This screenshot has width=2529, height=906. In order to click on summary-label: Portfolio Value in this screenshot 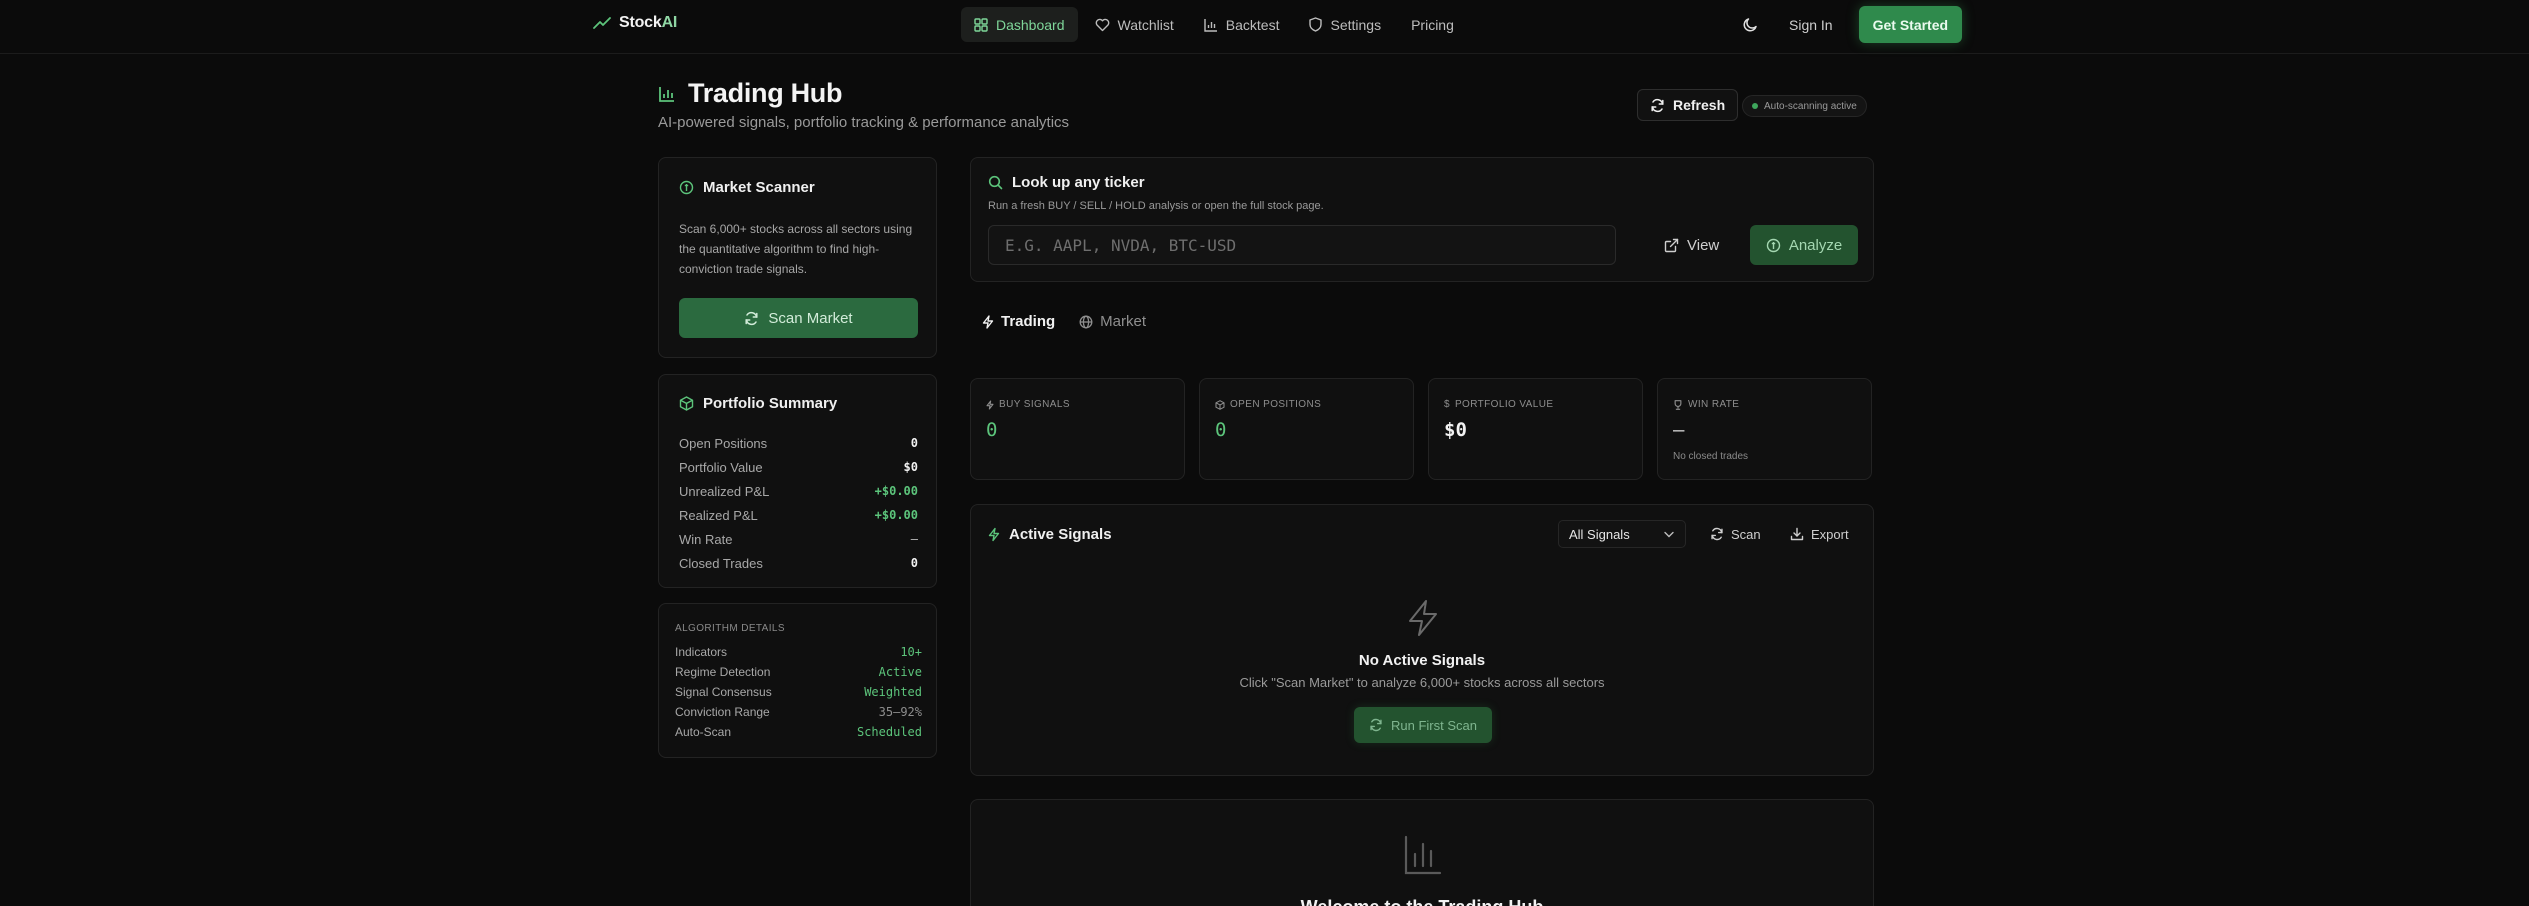, I will do `click(721, 467)`.